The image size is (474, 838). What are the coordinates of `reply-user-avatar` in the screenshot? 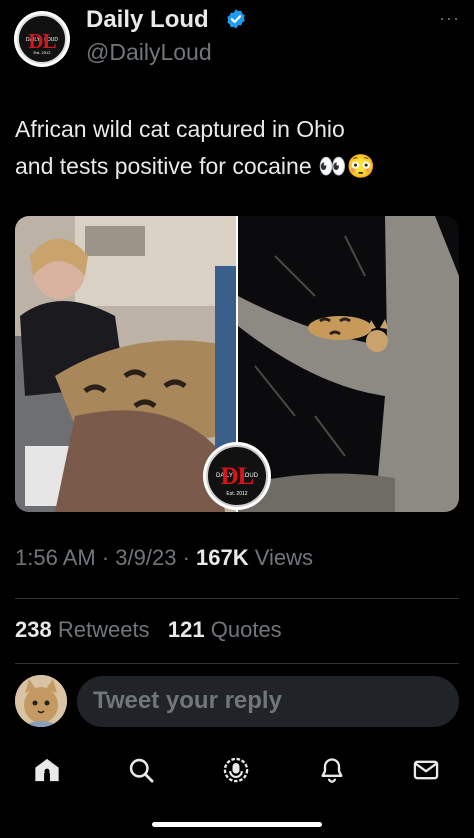 It's located at (41, 701).